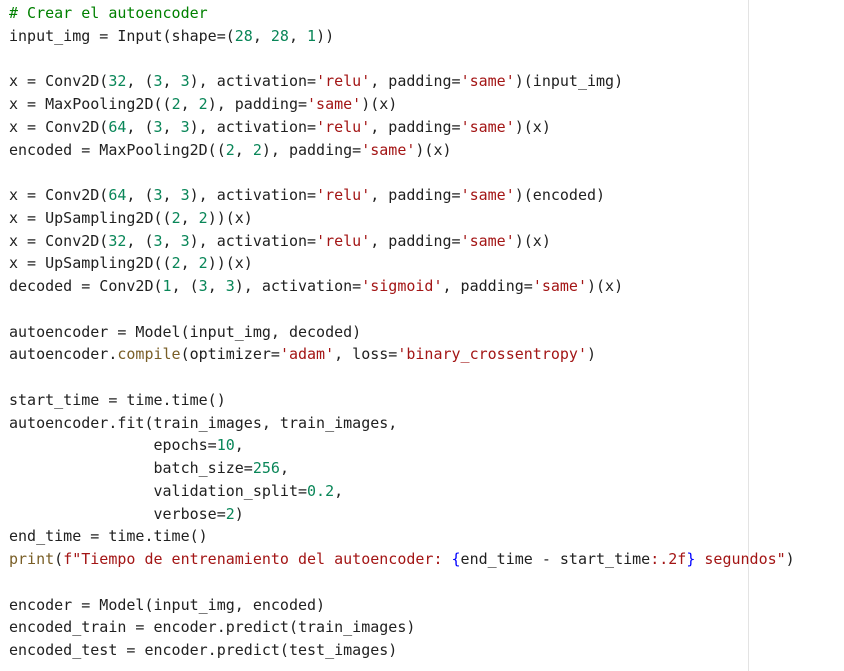 Image resolution: width=844 pixels, height=671 pixels. I want to click on code-line: input_img = Input(shape=(28, 28, 1)), so click(402, 36).